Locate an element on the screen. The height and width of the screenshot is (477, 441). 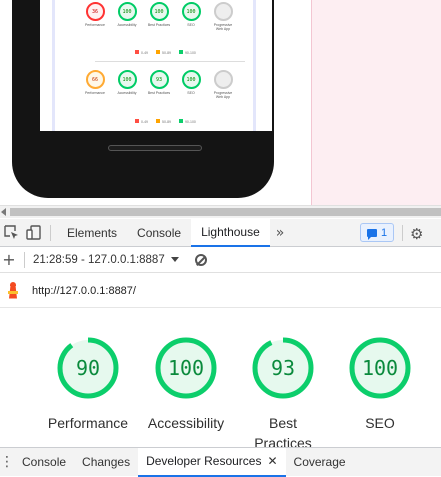
inspect-icon is located at coordinates (10, 232).